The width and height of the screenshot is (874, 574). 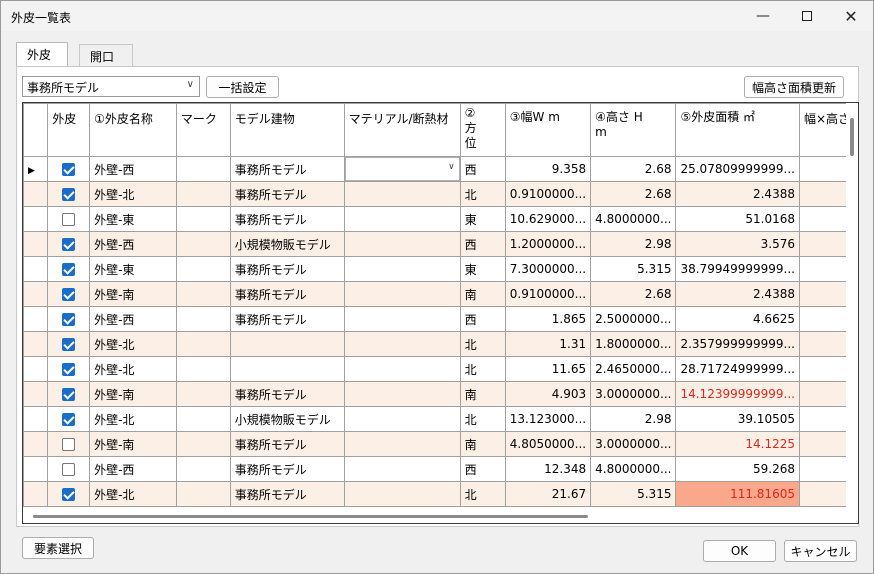 I want to click on col-header-name: ①外皮名称, so click(x=133, y=130).